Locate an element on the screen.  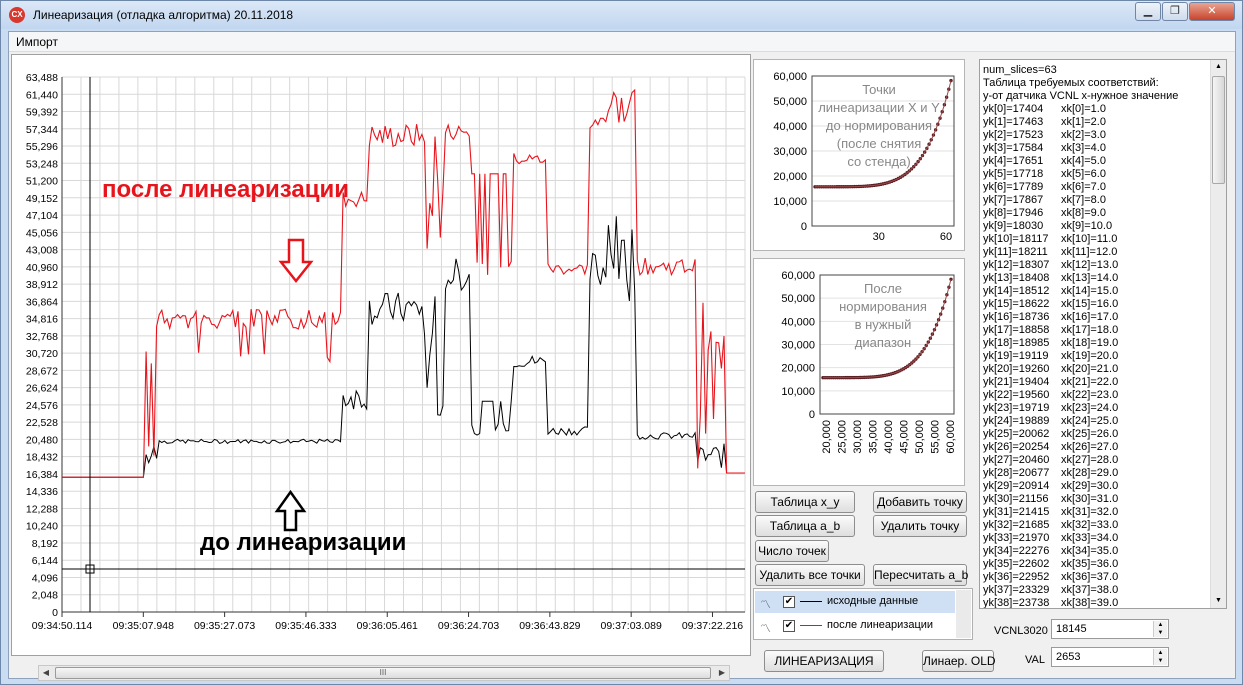
y-tick-label: 0 is located at coordinates (812, 415).